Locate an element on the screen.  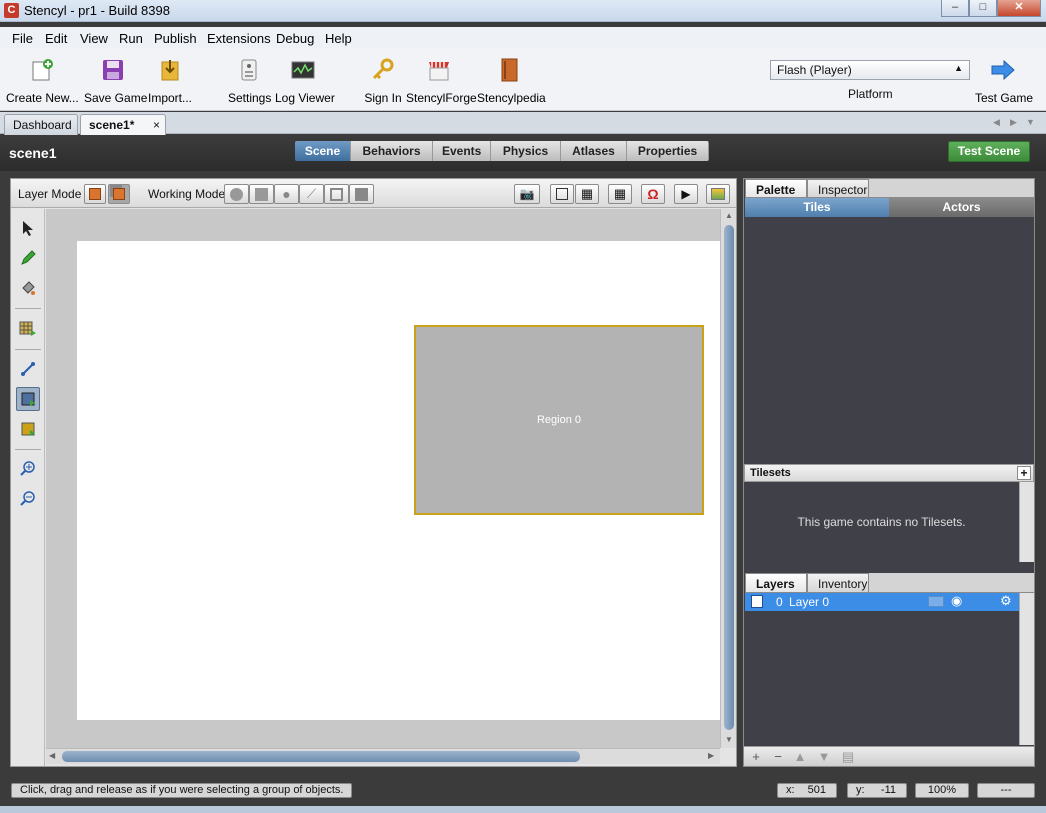
maximize-button: □ is located at coordinates (983, 8).